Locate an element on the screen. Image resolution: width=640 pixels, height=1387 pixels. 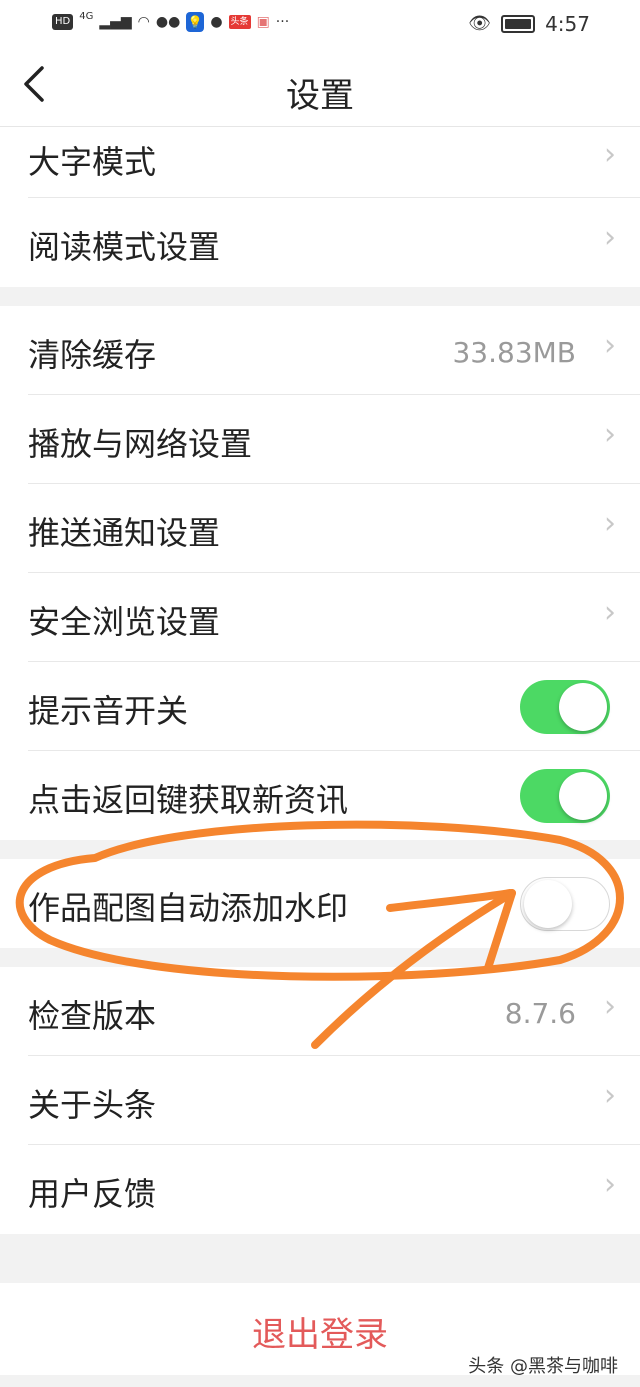
setting-row-playback-network: 播放与网络设置 › is located at coordinates (320, 439).